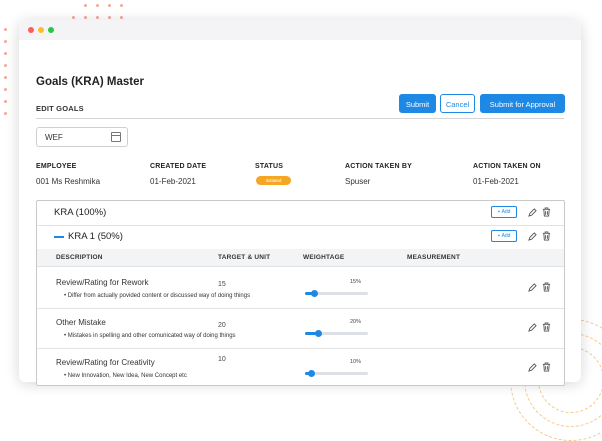 Image resolution: width=602 pixels, height=441 pixels. What do you see at coordinates (504, 212) in the screenshot?
I see `add-kra-button: + Add` at bounding box center [504, 212].